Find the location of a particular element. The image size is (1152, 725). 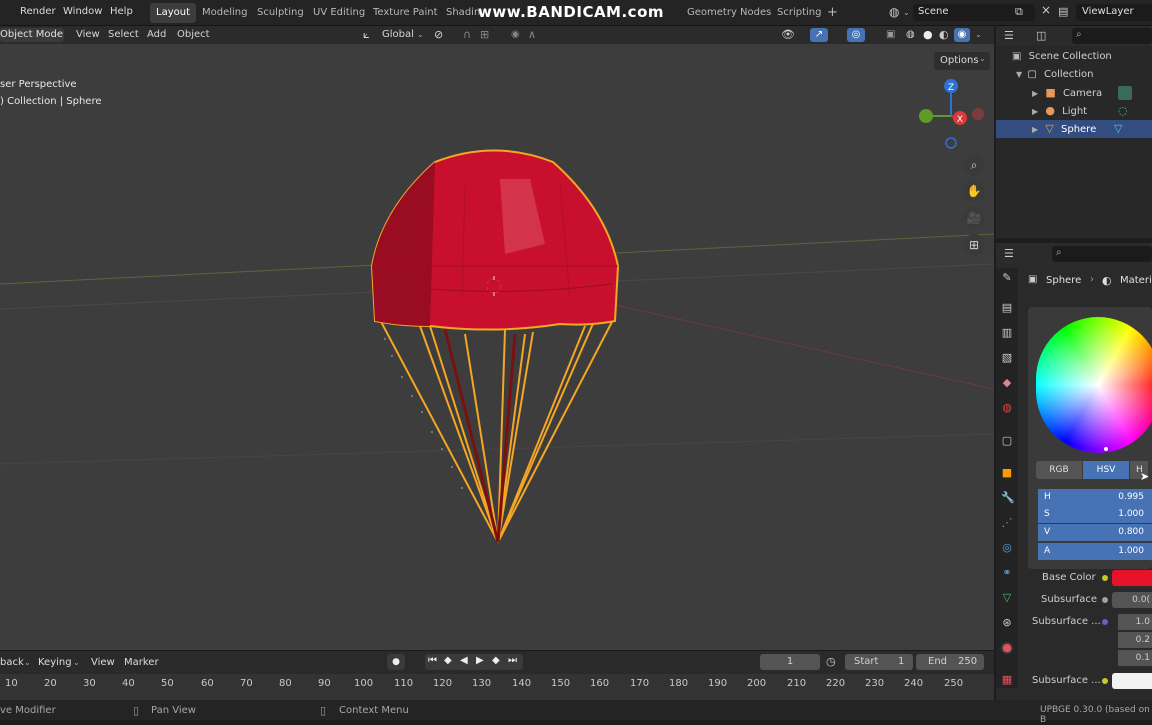

display-mode-icon: ◫ is located at coordinates (1041, 35).